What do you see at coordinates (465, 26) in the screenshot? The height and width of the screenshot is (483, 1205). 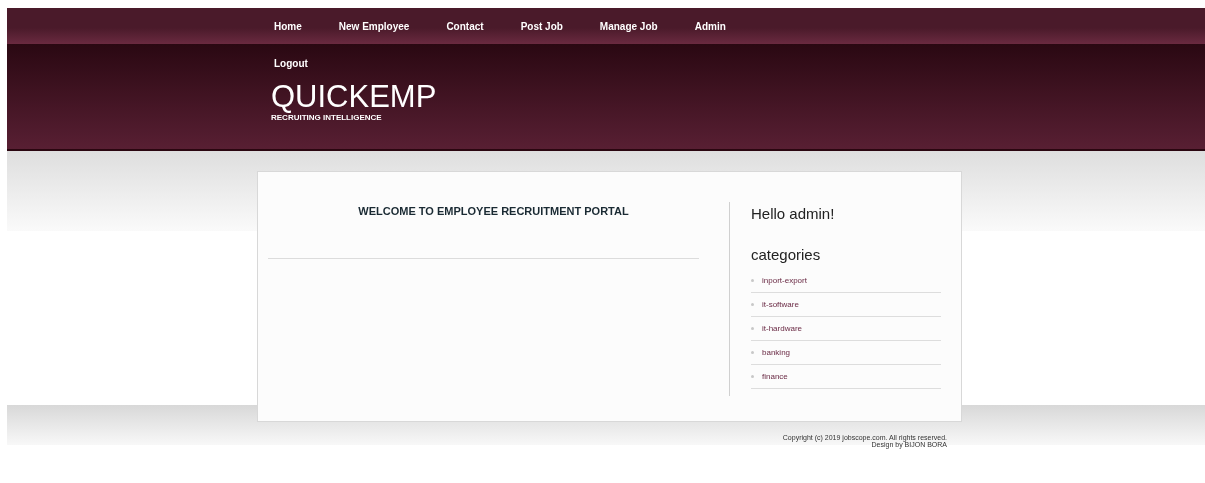 I see `nav-link: Contact` at bounding box center [465, 26].